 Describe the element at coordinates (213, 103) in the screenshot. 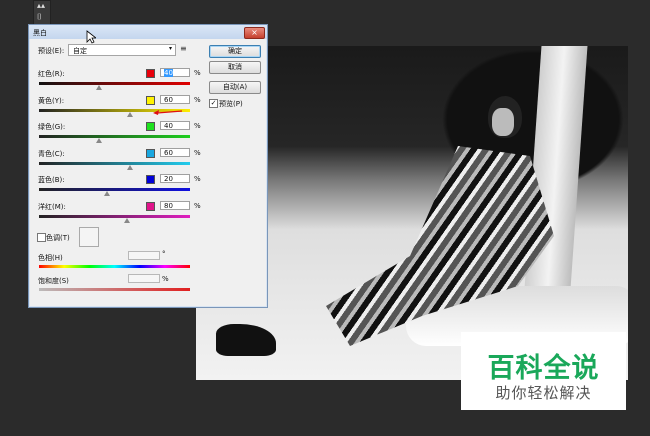

I see `preview-checkbox: ✓` at that location.